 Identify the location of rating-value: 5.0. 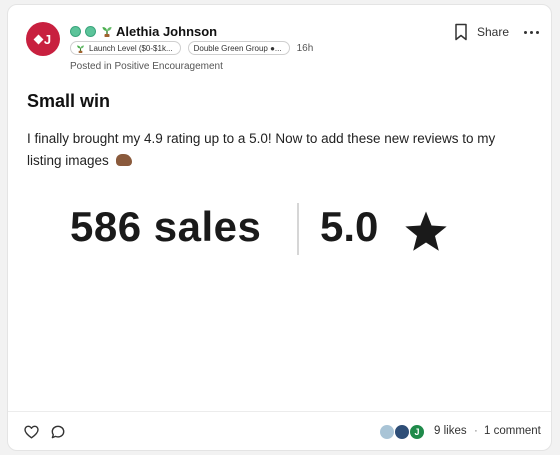
(349, 226).